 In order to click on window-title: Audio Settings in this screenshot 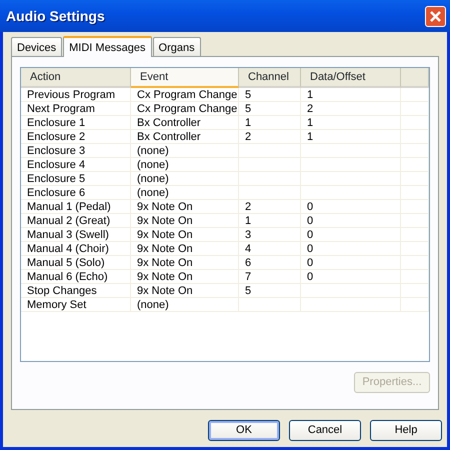, I will do `click(55, 16)`.